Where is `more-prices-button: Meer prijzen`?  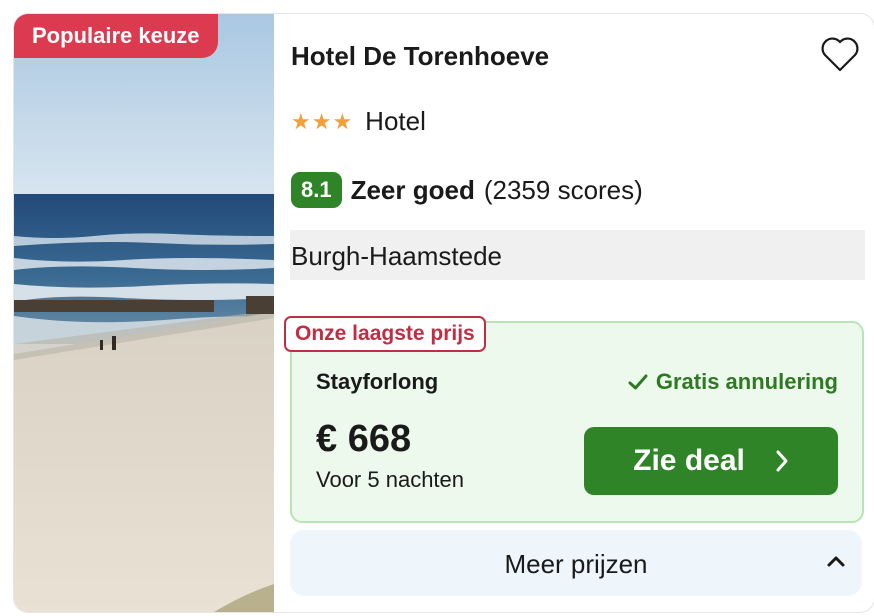
more-prices-button: Meer prijzen is located at coordinates (576, 563).